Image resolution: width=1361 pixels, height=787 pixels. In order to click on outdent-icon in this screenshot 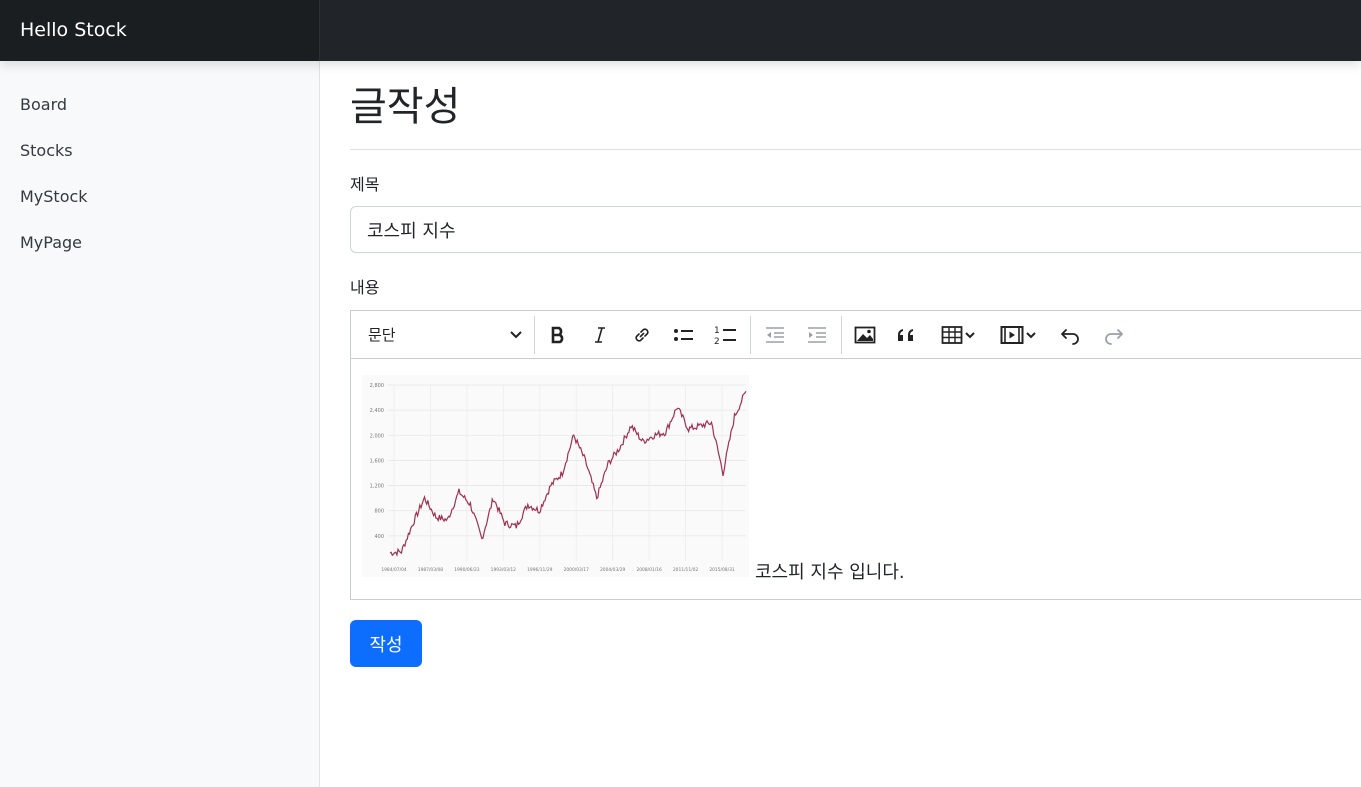, I will do `click(775, 335)`.